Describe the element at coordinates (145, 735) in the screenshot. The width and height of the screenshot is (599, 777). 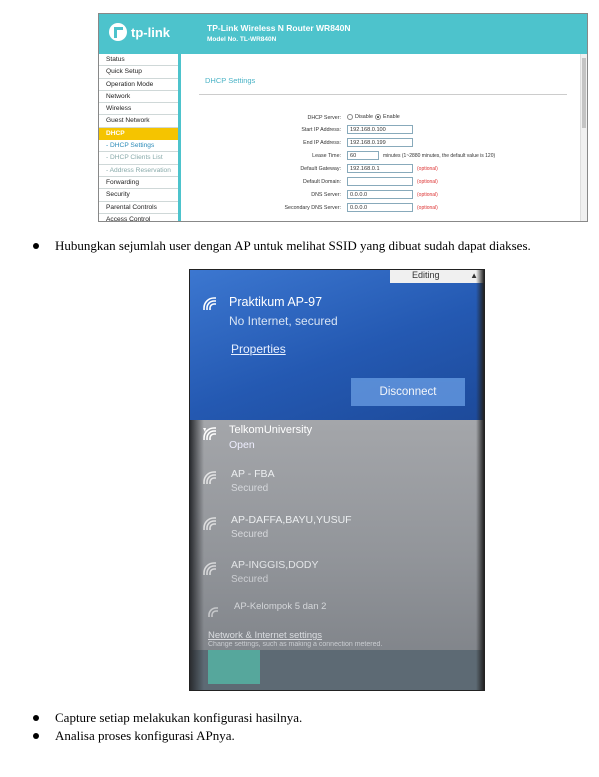
I see `bullet-text-3: Analisa proses konfigurasi APnya.` at that location.